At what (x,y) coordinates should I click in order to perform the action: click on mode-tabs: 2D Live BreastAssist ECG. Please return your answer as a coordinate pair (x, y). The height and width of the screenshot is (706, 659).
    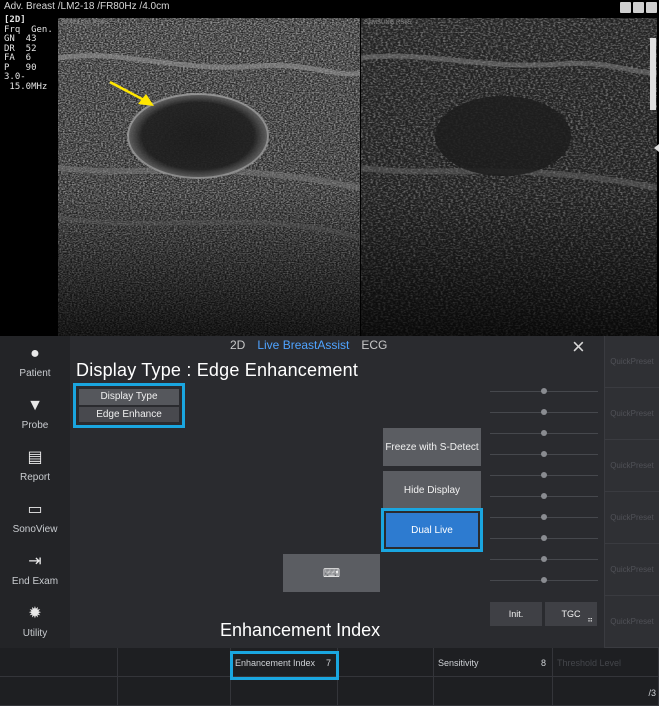
    Looking at the image, I should click on (308, 345).